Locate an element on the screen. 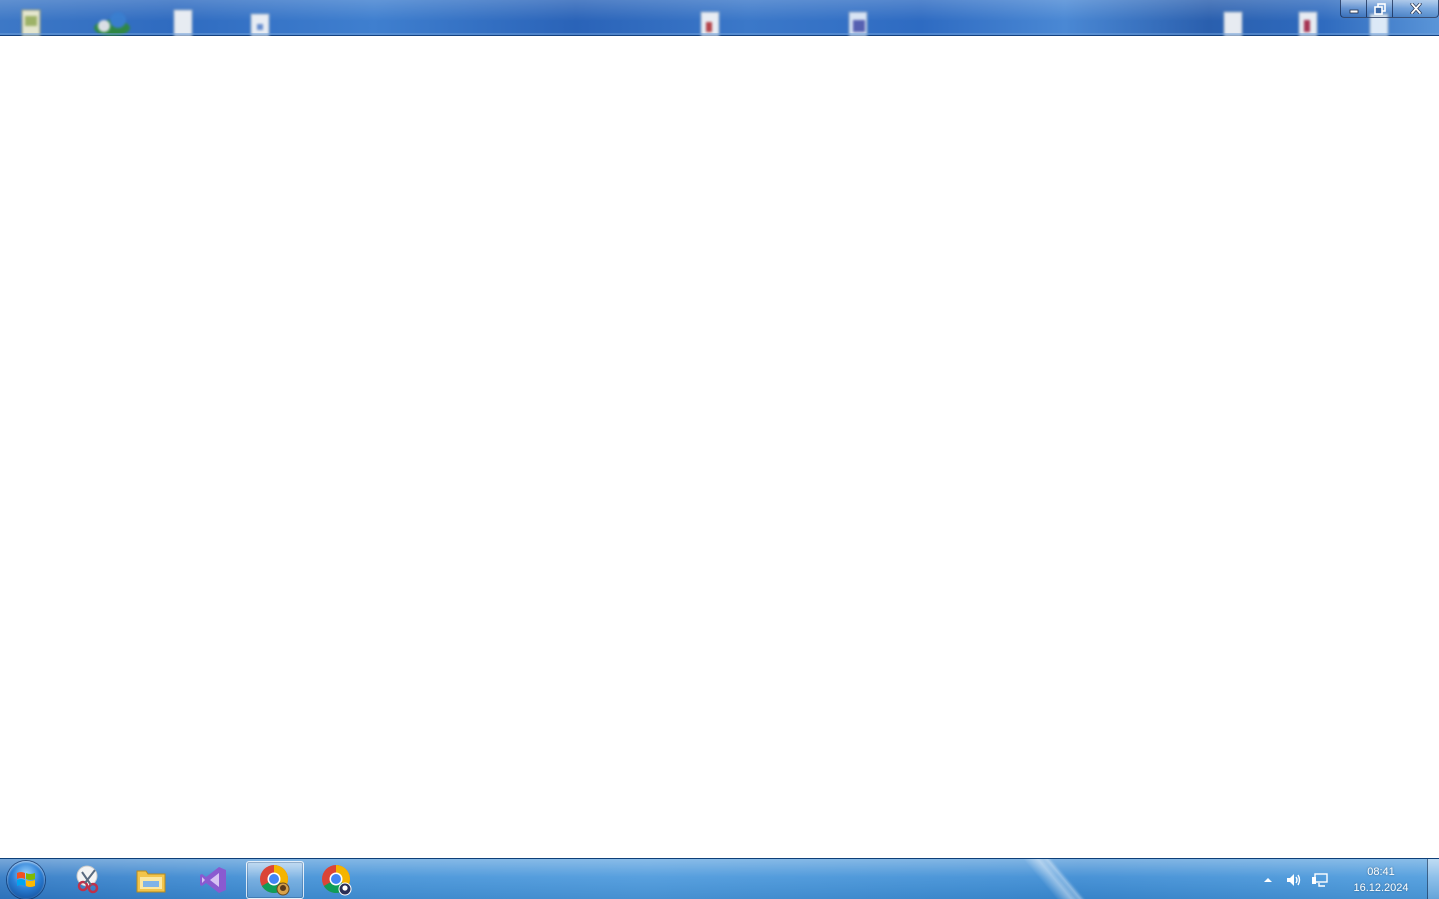 This screenshot has width=1439, height=899. close-icon is located at coordinates (1415, 8).